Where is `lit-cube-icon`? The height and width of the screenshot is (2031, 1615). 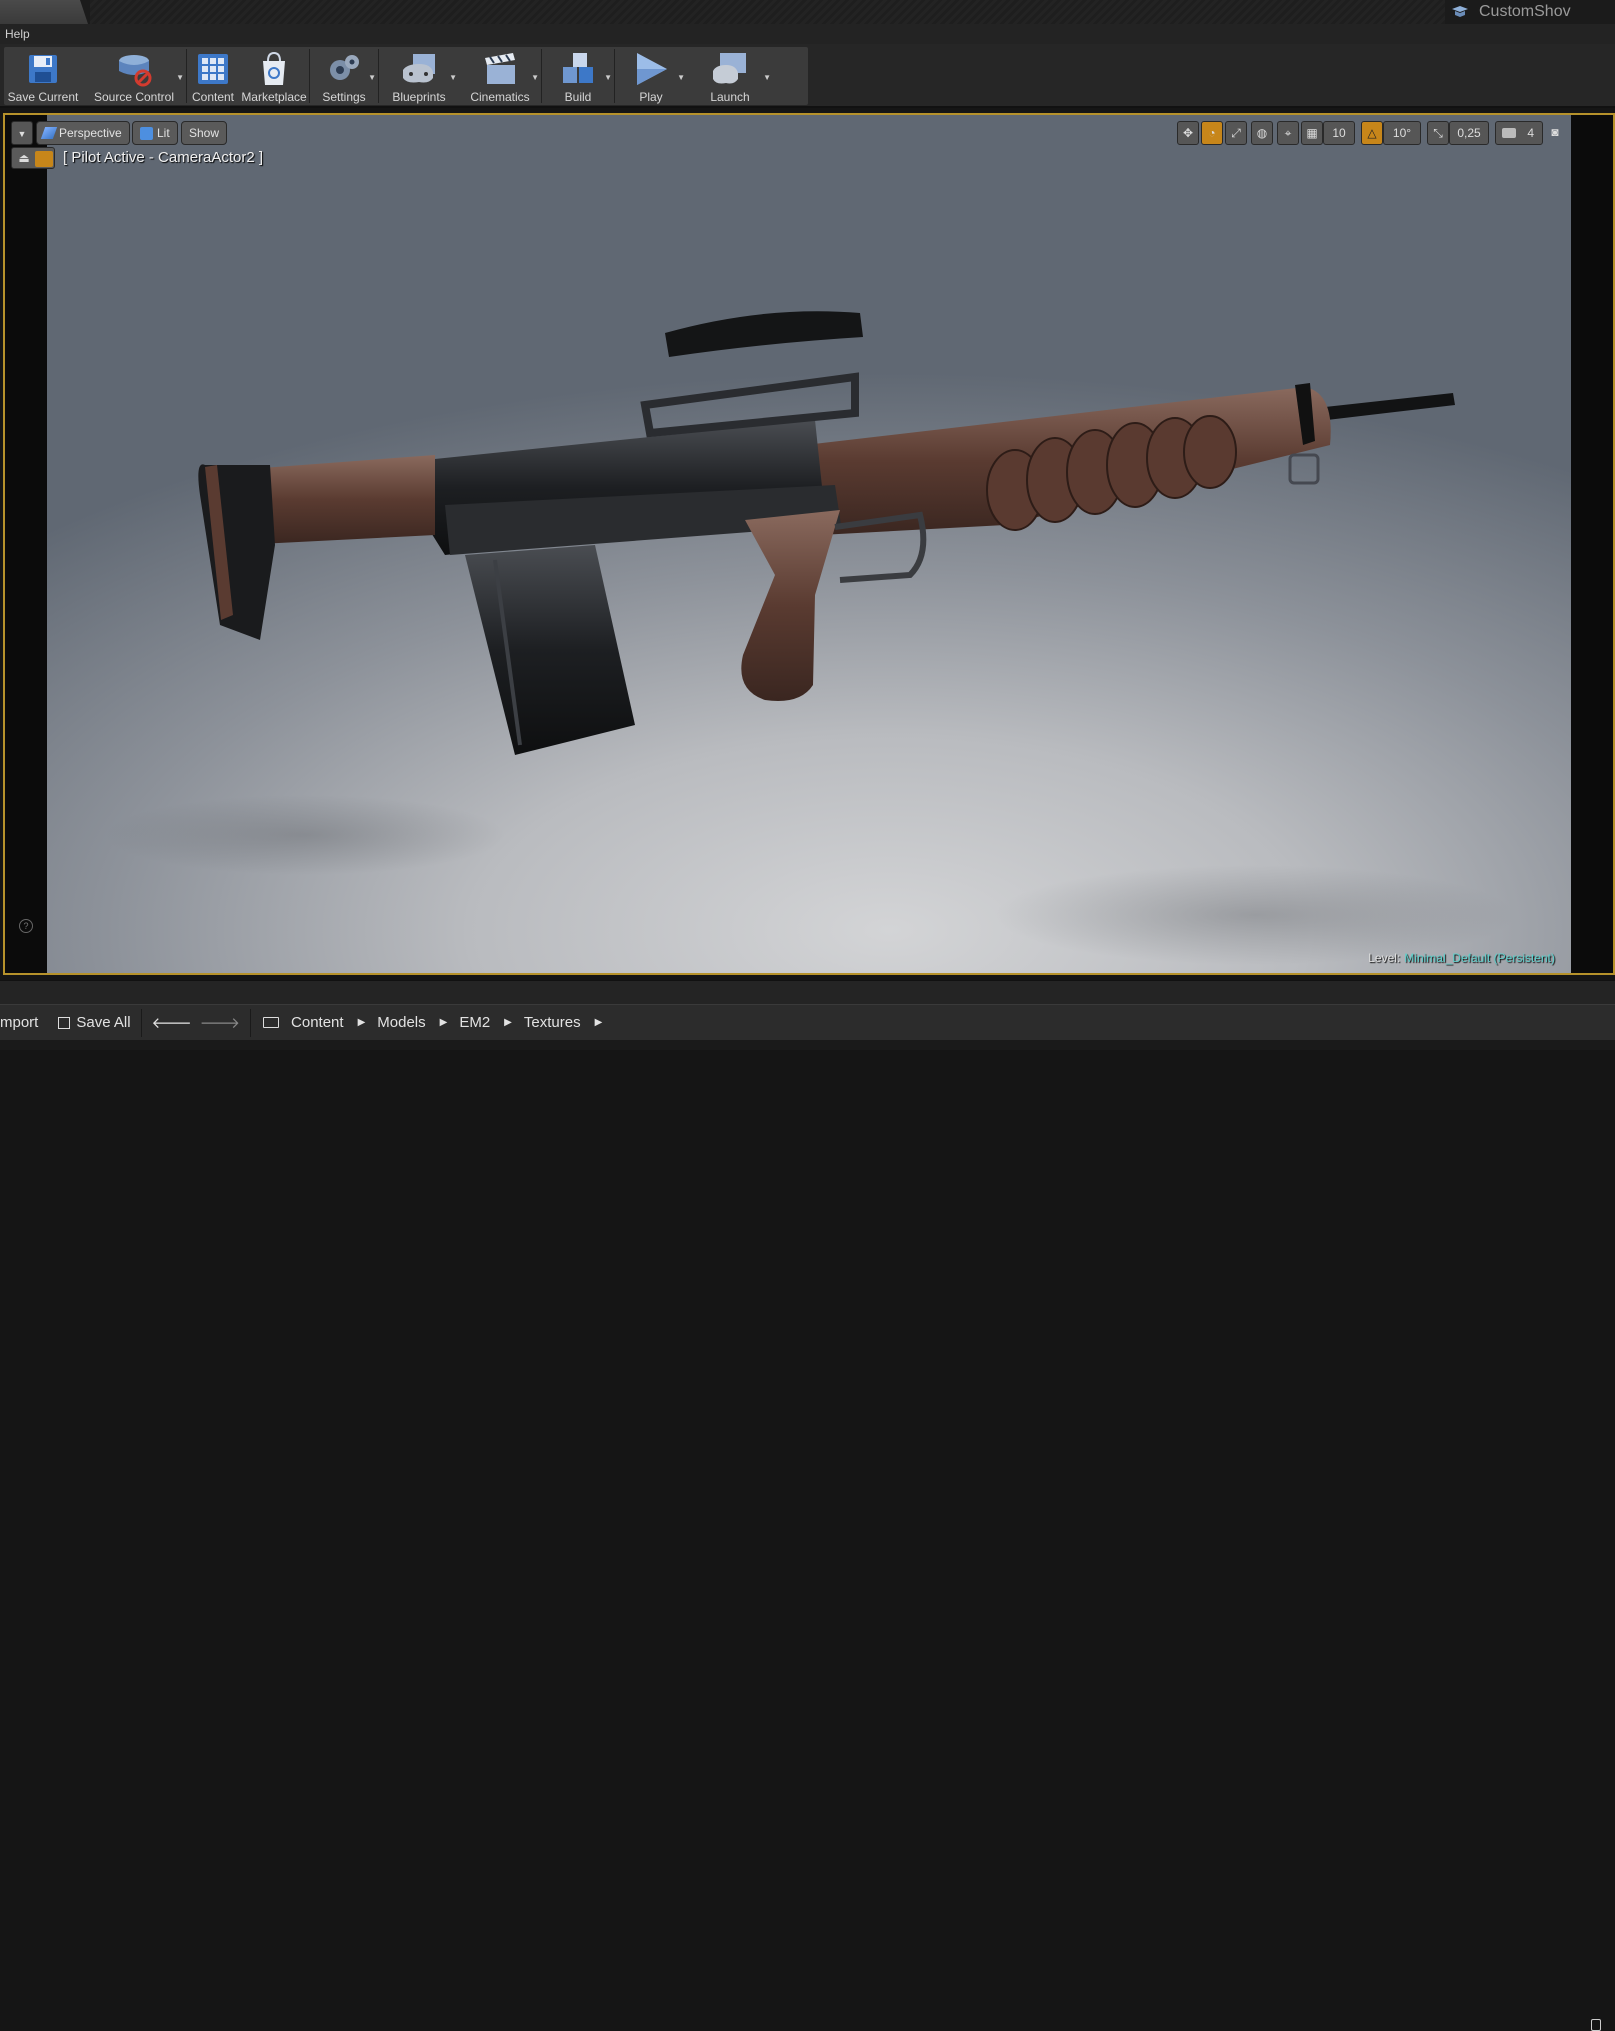 lit-cube-icon is located at coordinates (146, 133).